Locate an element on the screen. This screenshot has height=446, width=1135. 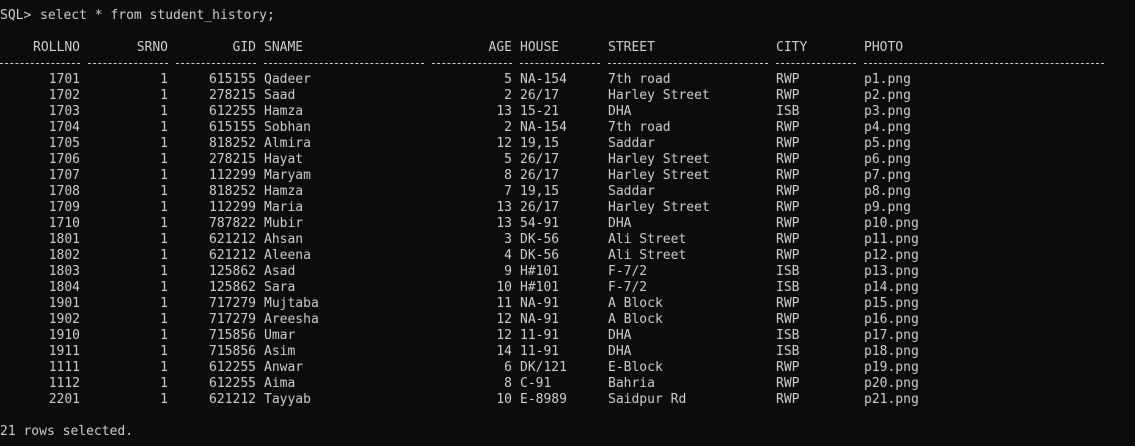
cell-photo: p18.png is located at coordinates (891, 351).